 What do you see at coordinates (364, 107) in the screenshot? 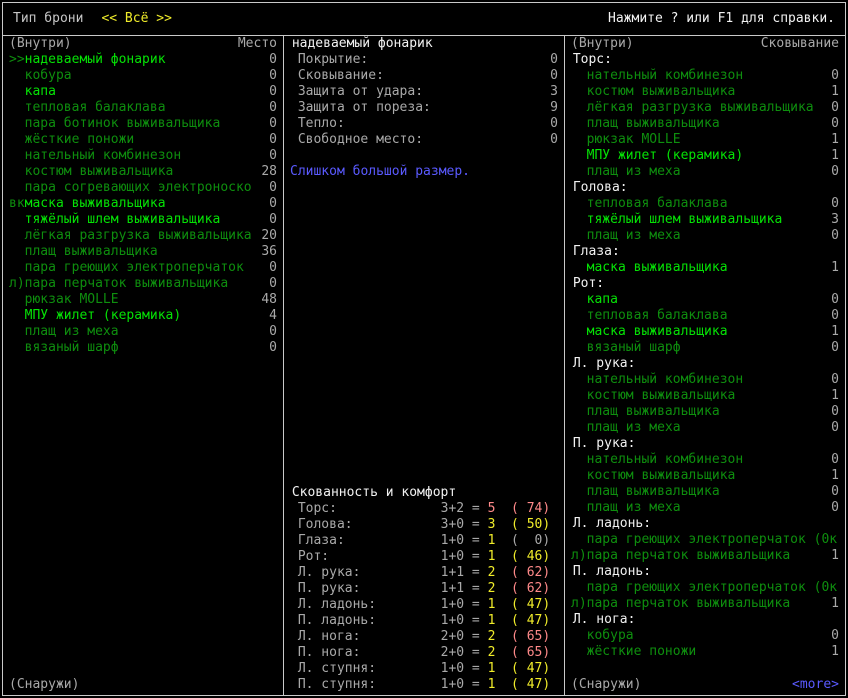
I see `stat-label: Защита от пореза:` at bounding box center [364, 107].